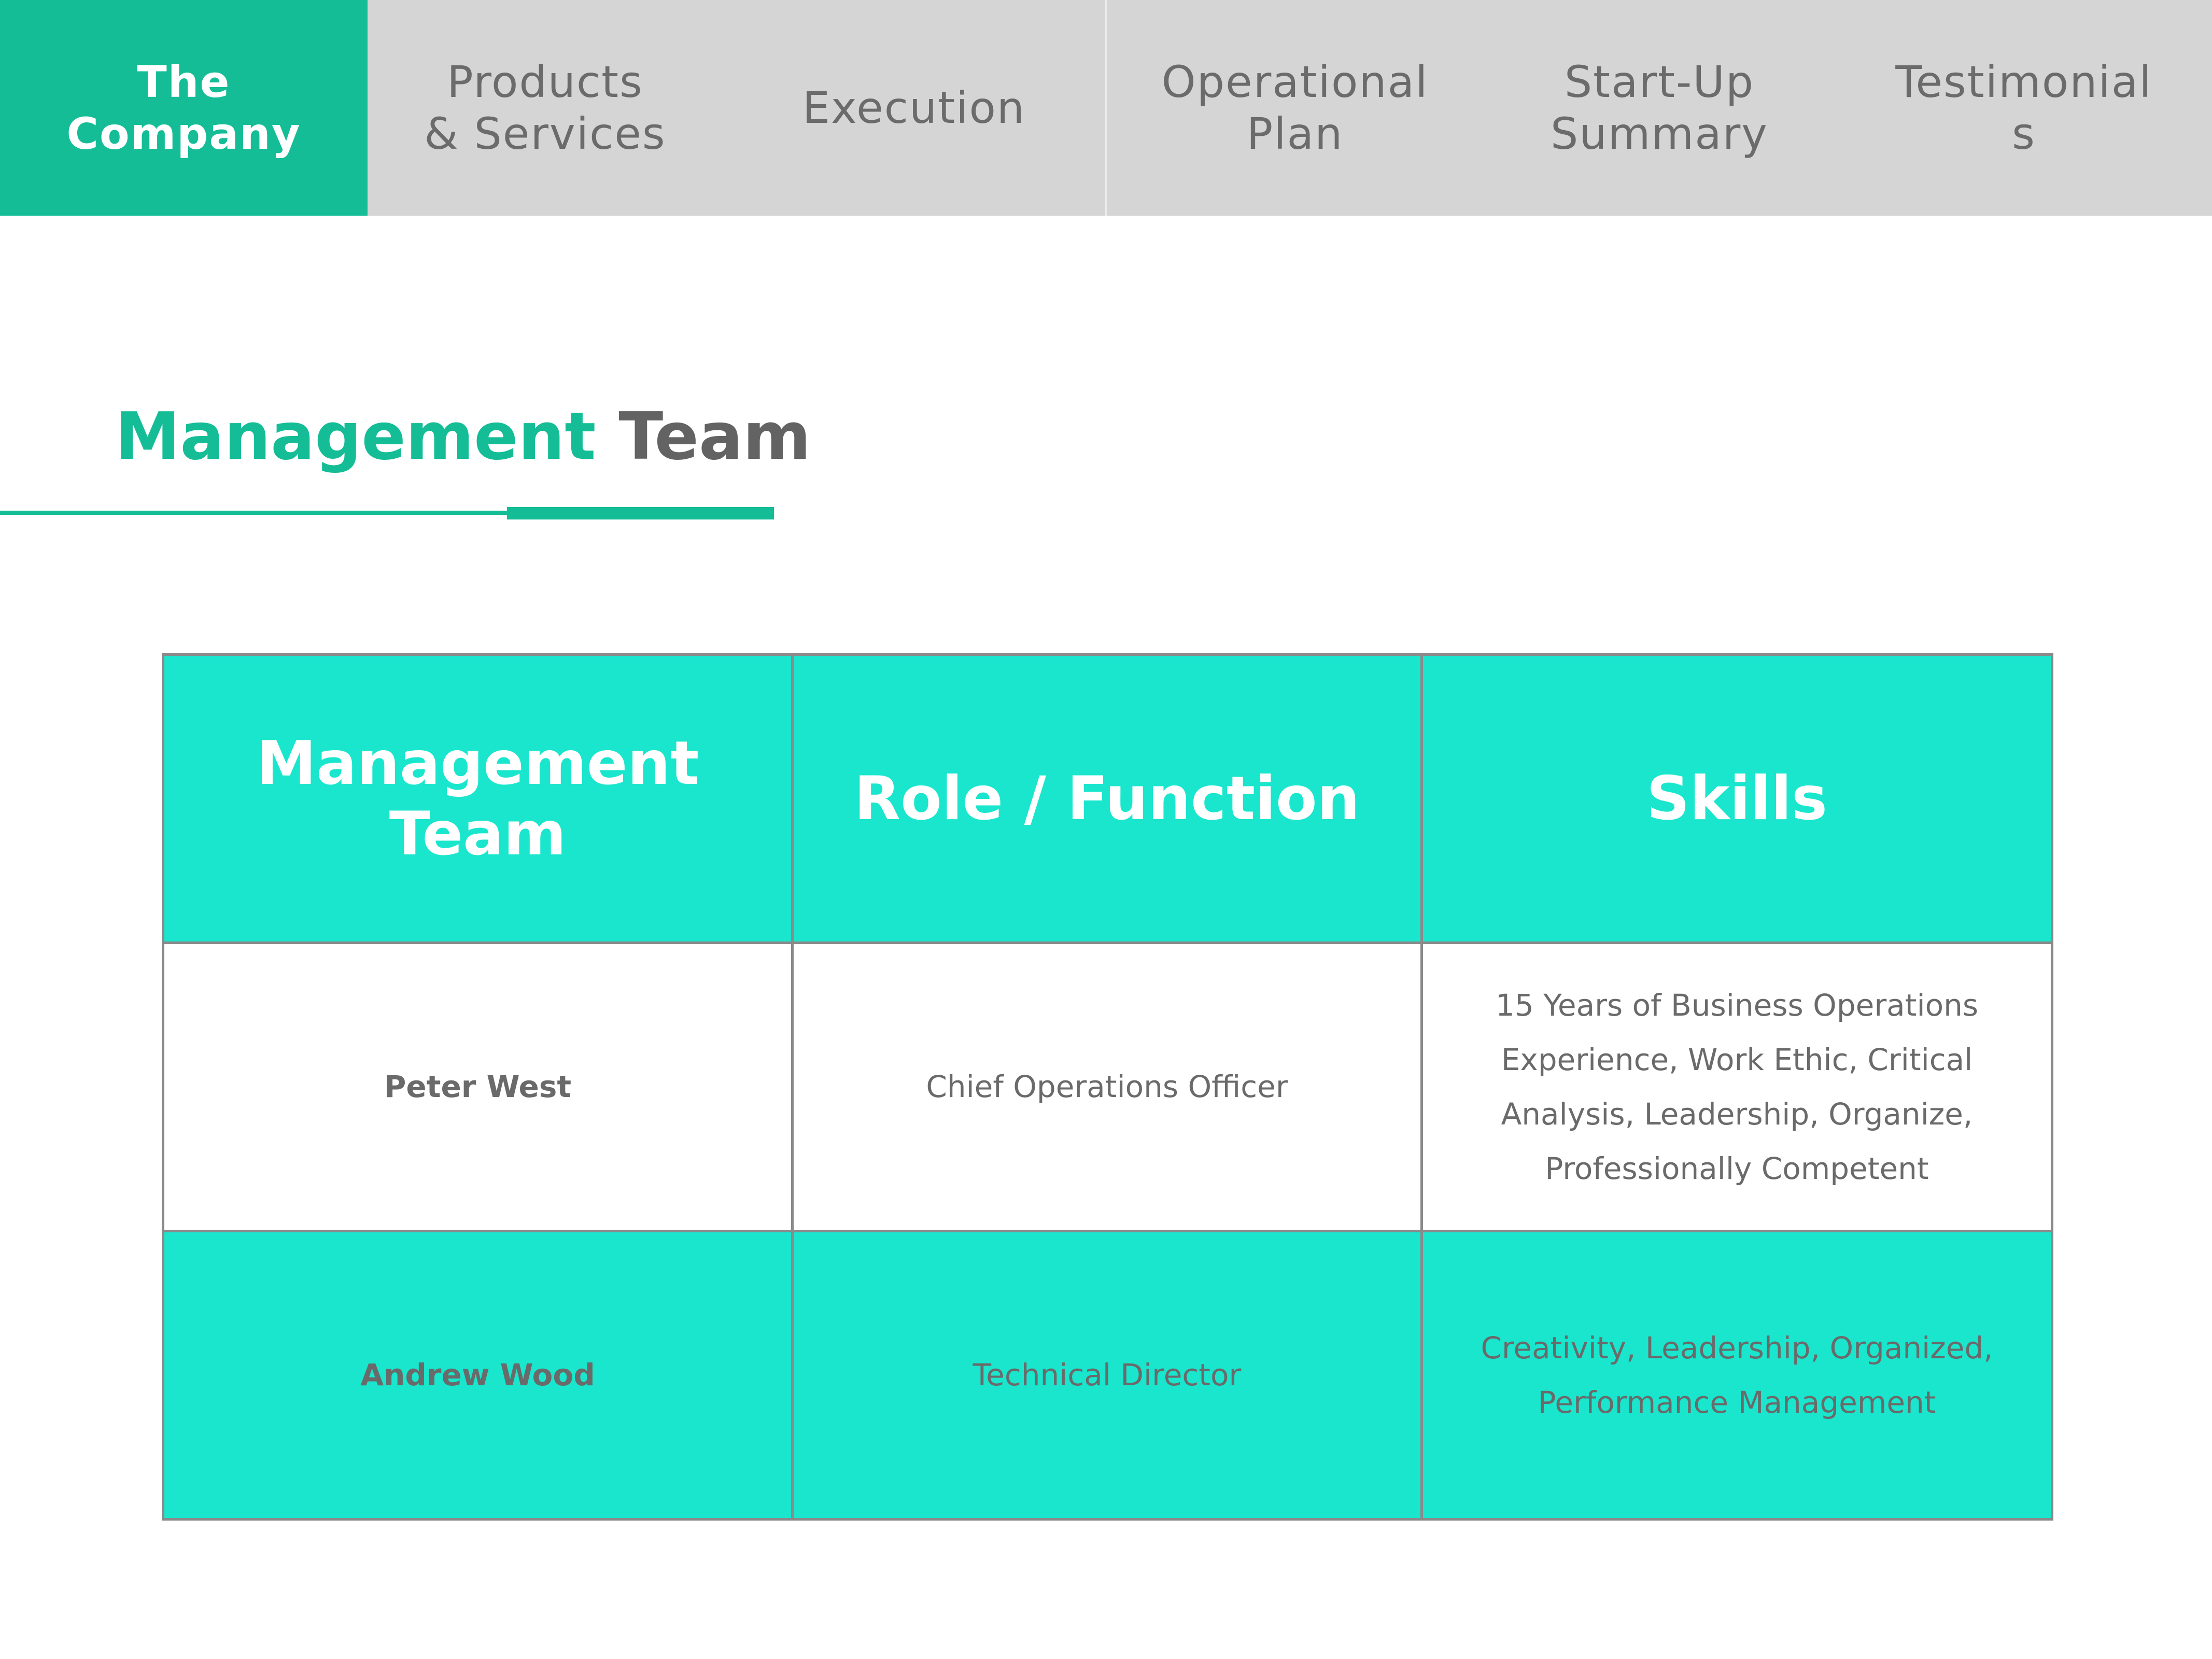 This screenshot has height=1659, width=2212. What do you see at coordinates (254, 513) in the screenshot?
I see `title-underline-thin` at bounding box center [254, 513].